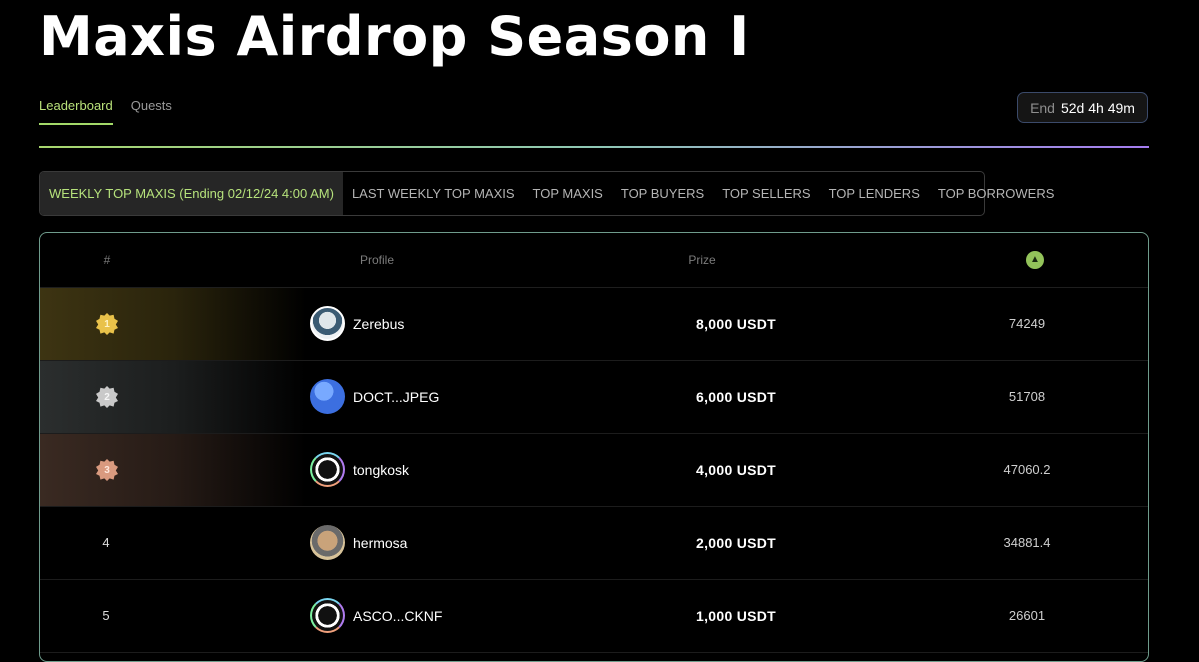 This screenshot has width=1199, height=662. I want to click on header-prize: Prize, so click(702, 260).